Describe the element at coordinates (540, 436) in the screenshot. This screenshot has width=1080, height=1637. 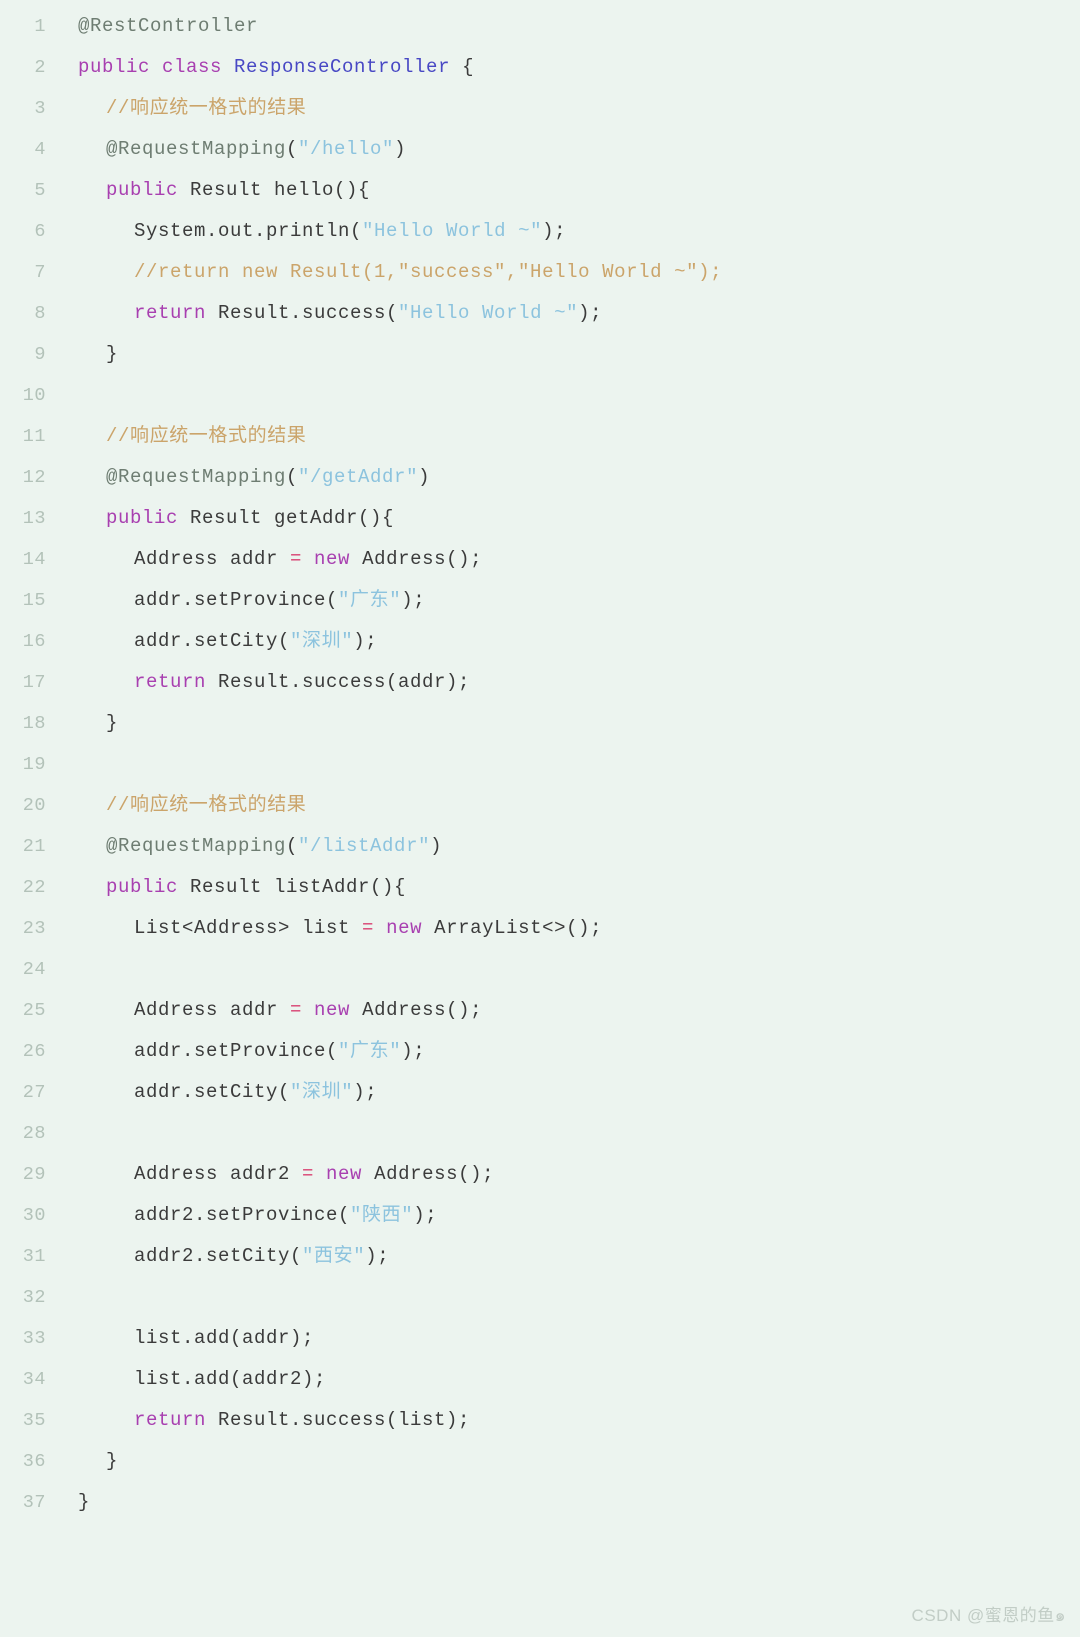
I see `code-line: 11 //响应统一格式的结果` at that location.